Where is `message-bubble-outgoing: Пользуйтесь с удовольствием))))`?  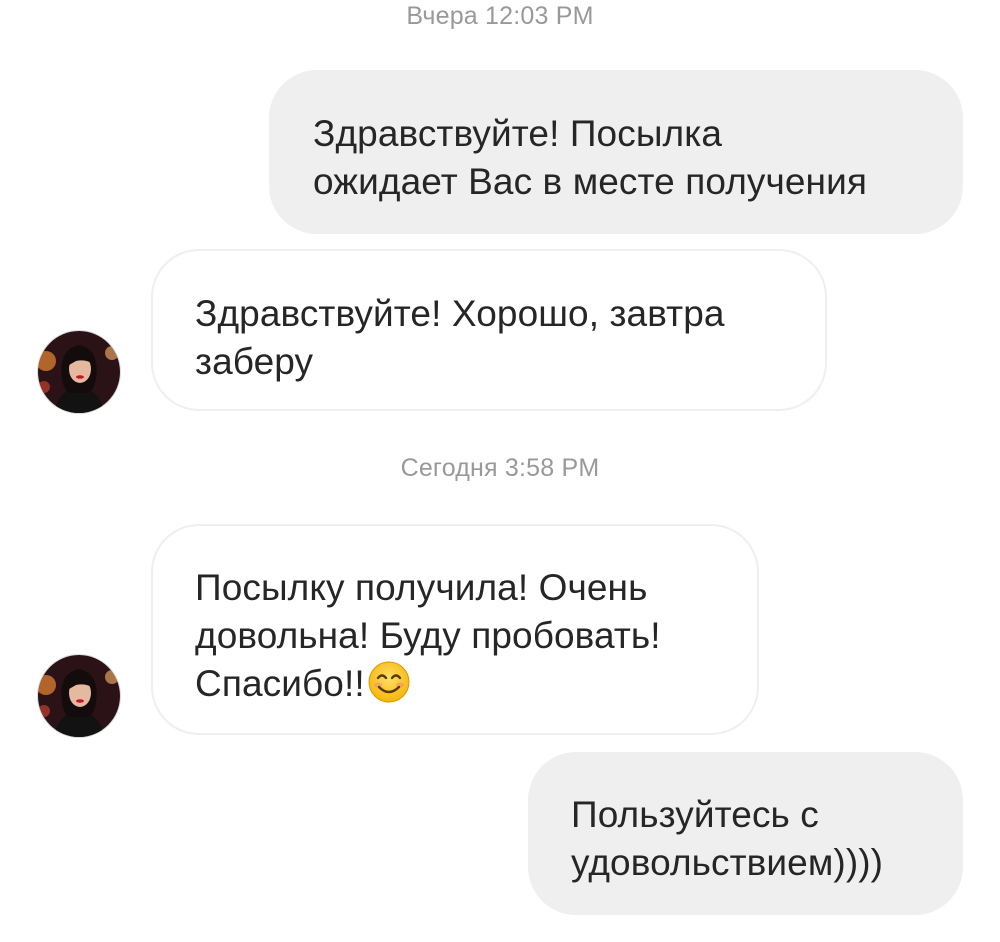
message-bubble-outgoing: Пользуйтесь с удовольствием)))) is located at coordinates (745, 833).